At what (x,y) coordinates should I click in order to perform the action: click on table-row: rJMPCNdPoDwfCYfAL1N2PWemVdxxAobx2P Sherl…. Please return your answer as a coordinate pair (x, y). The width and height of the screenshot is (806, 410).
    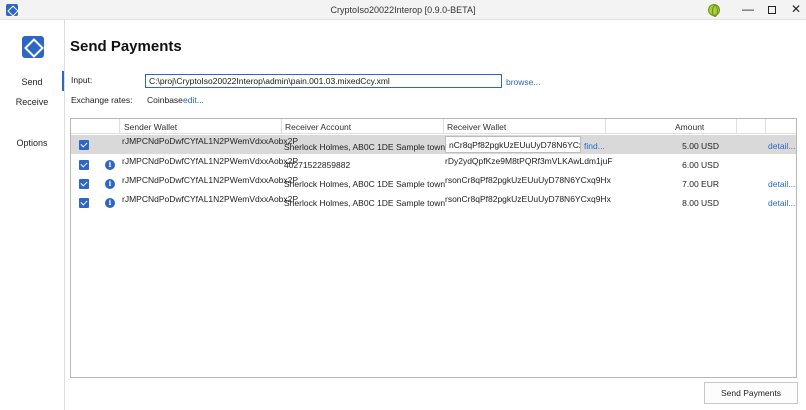
    Looking at the image, I should click on (433, 144).